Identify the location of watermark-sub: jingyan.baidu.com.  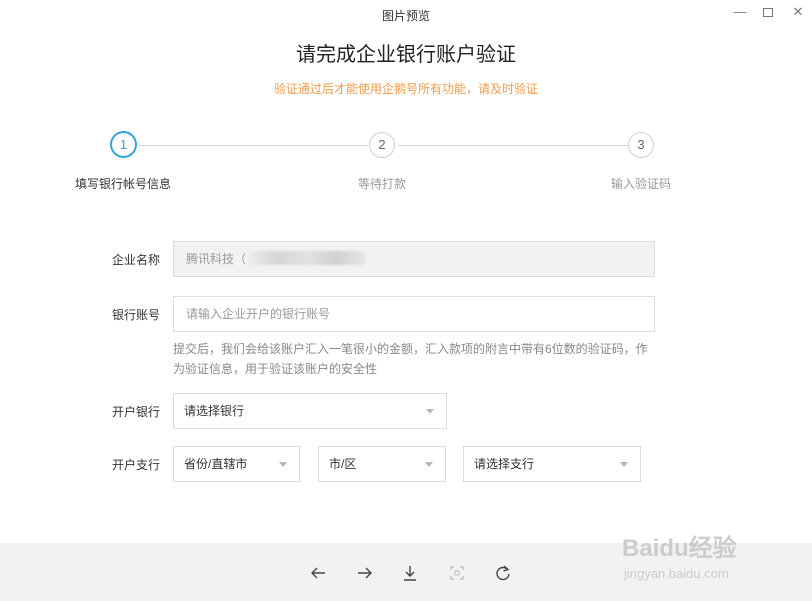
(676, 573).